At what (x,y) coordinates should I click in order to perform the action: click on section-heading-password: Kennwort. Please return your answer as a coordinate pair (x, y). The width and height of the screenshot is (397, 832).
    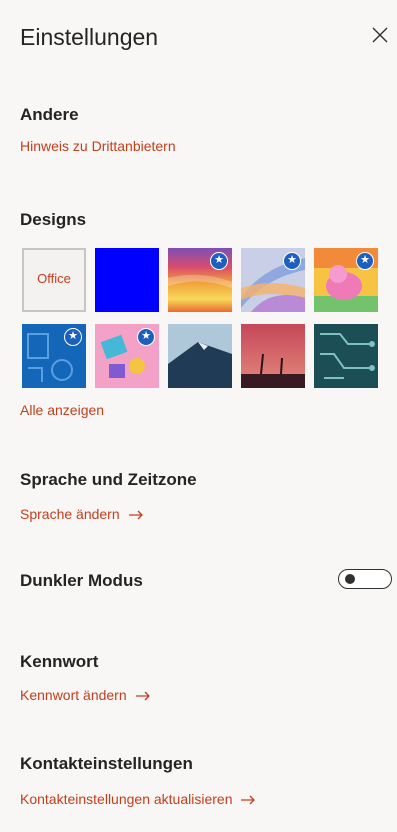
    Looking at the image, I should click on (59, 661).